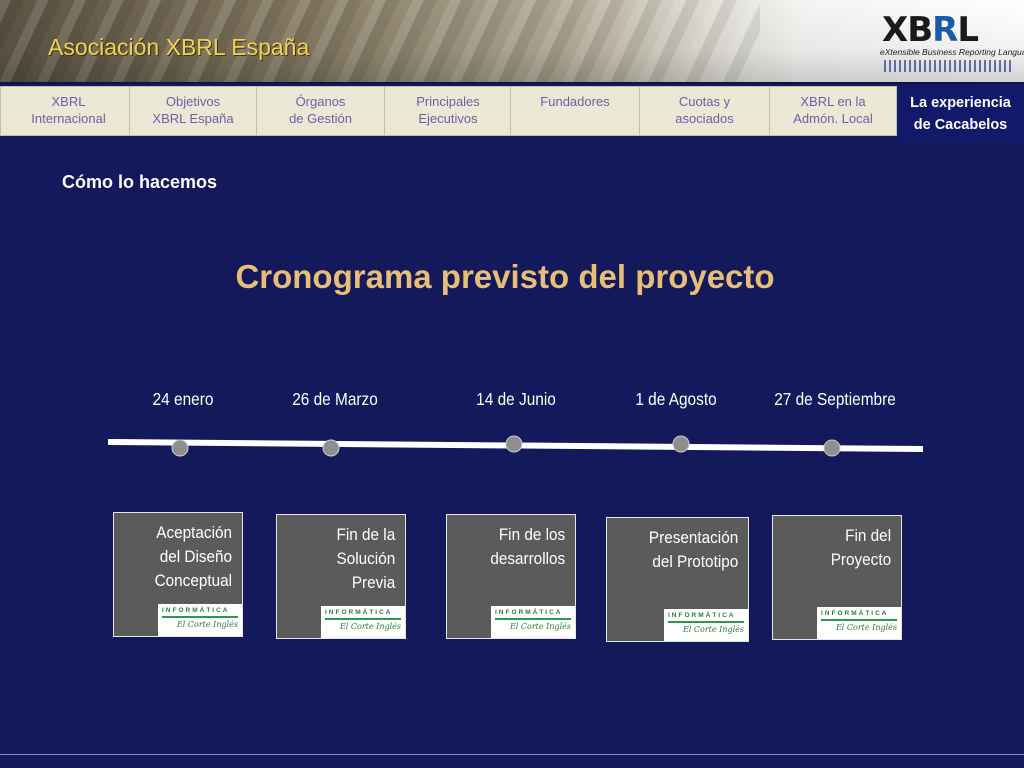  I want to click on tab-objetivos-xbrl-espana: Objetivos XBRL España, so click(193, 111).